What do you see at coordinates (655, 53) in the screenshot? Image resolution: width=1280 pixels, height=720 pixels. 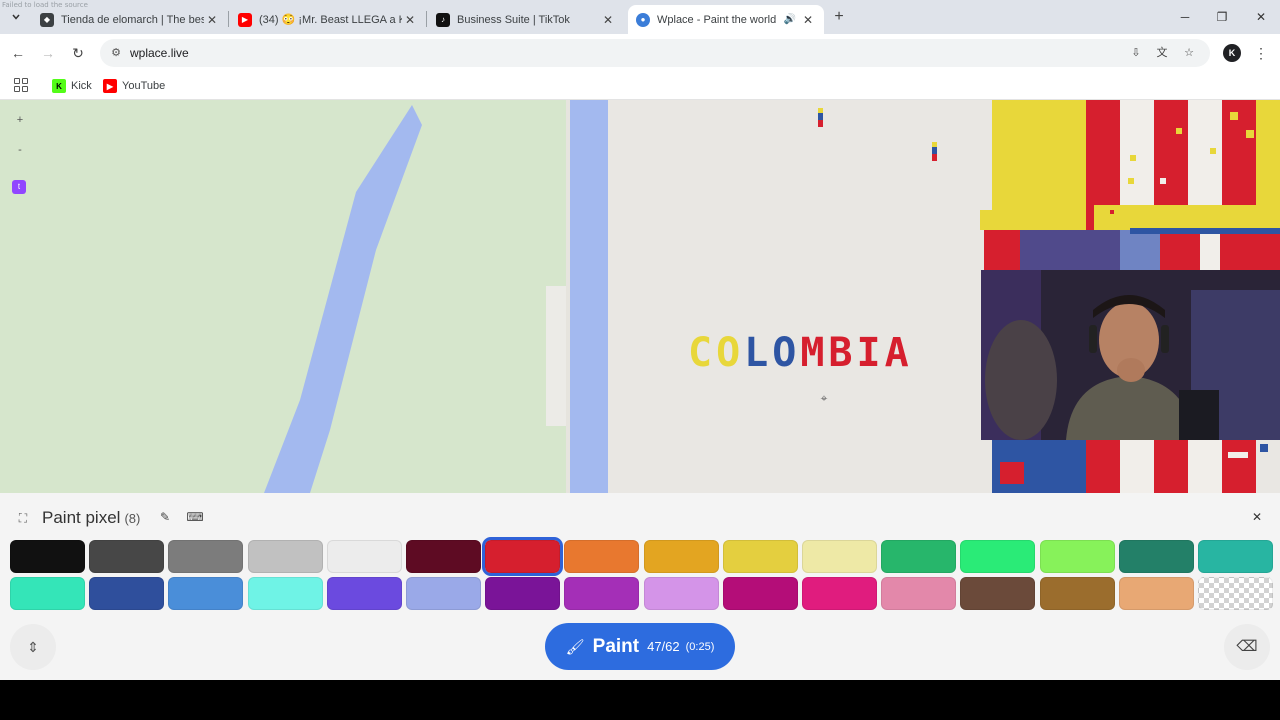 I see `address-bar: ⚙ wplace.live ⇩ 文 ☆` at bounding box center [655, 53].